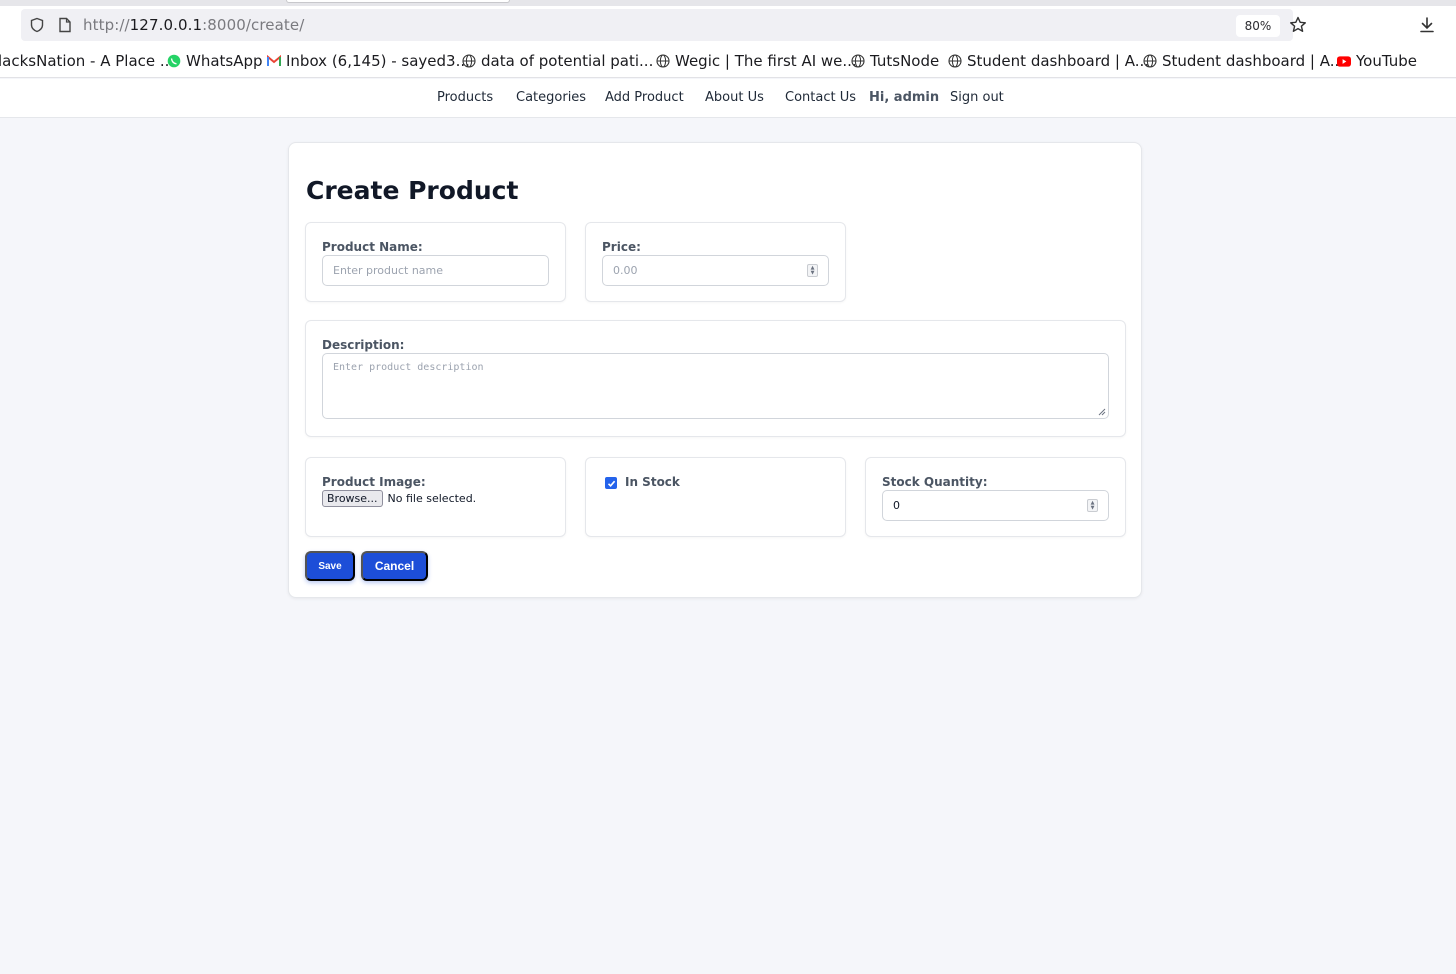  What do you see at coordinates (412, 190) in the screenshot?
I see `page-title: Create Product` at bounding box center [412, 190].